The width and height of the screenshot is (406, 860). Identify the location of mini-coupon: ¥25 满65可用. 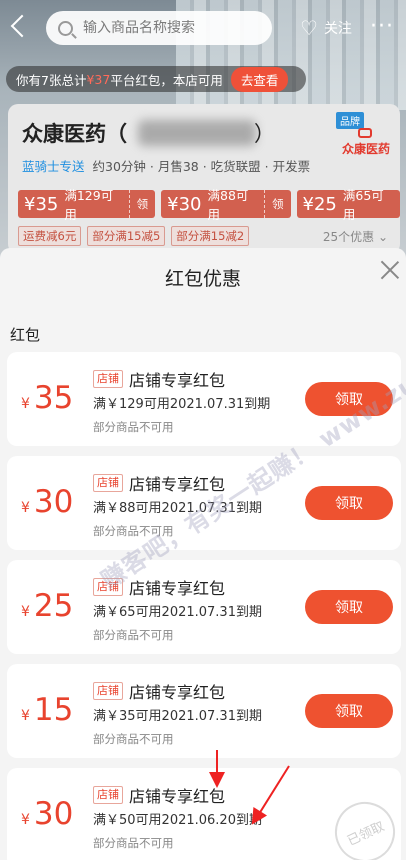
(348, 205).